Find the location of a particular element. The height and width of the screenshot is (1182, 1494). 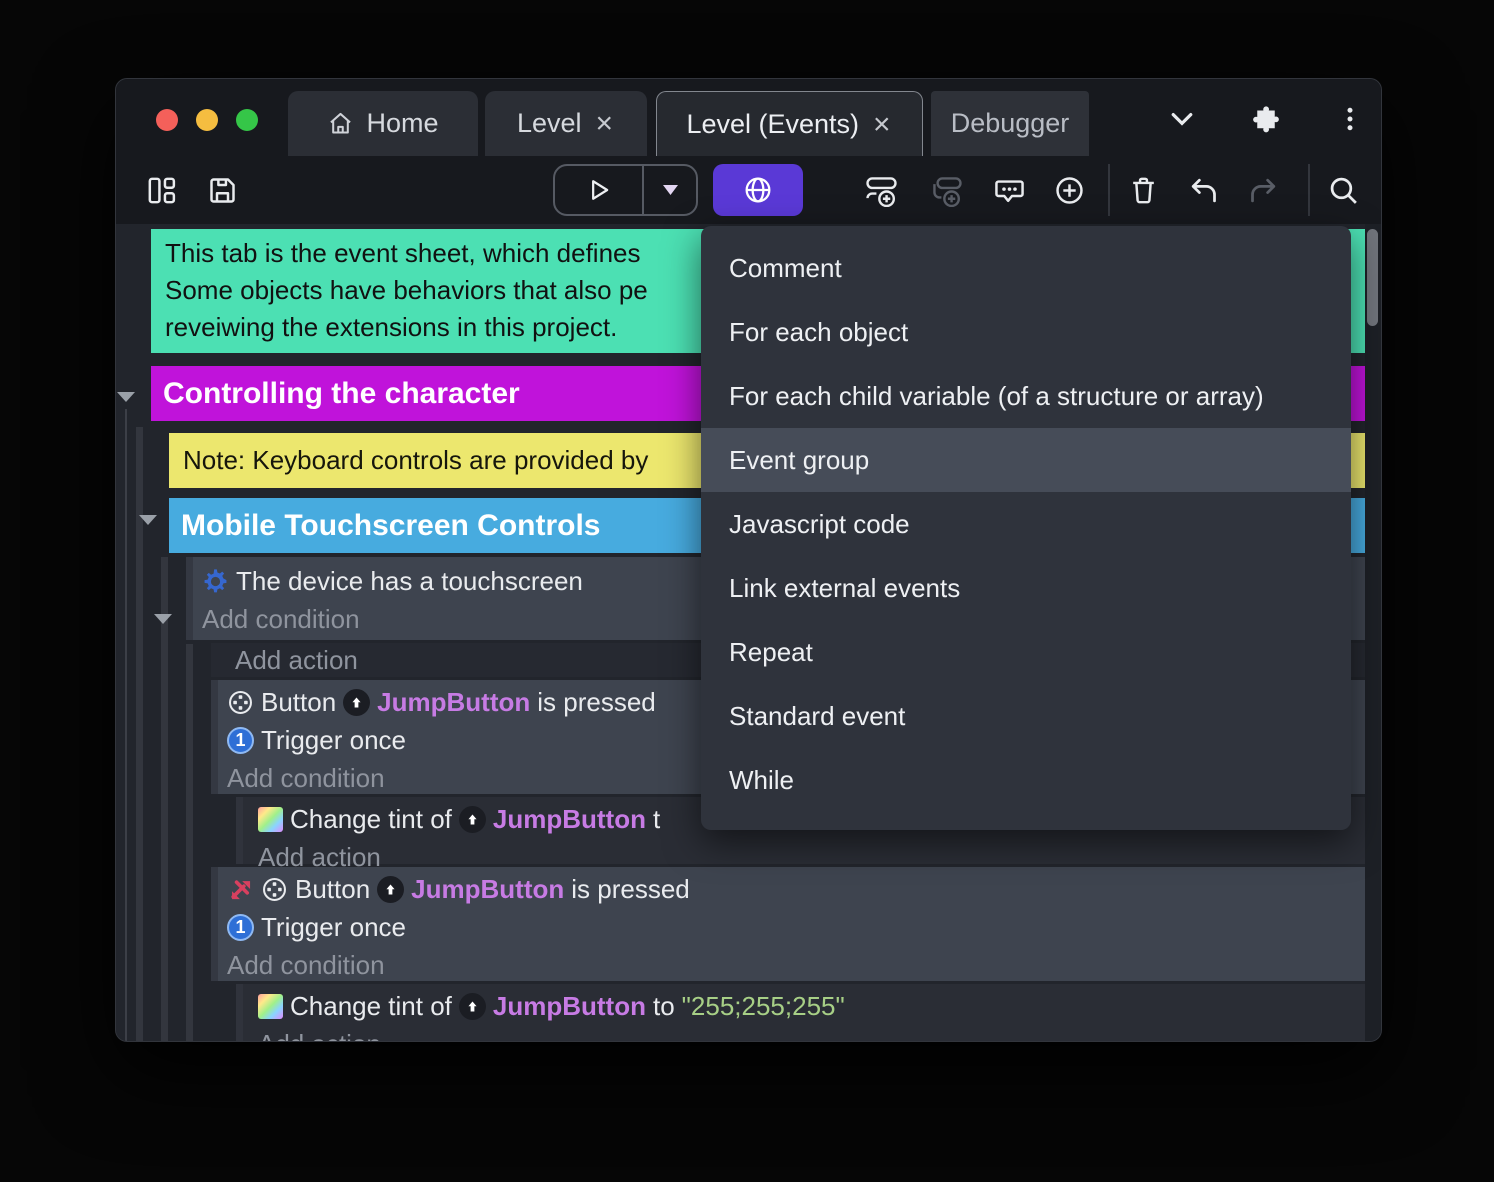

layout-icon is located at coordinates (161, 190).